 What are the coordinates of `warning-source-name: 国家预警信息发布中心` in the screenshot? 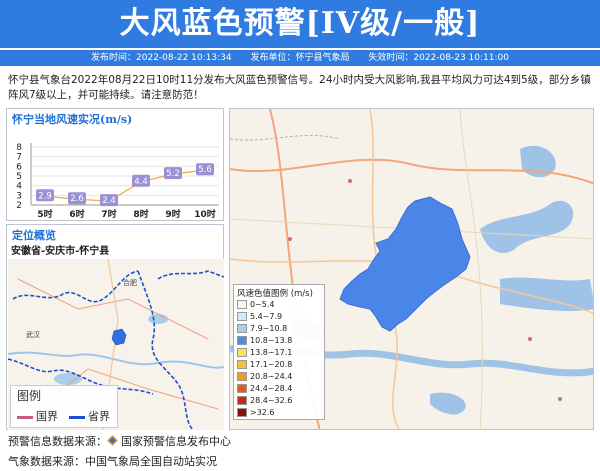 It's located at (176, 441).